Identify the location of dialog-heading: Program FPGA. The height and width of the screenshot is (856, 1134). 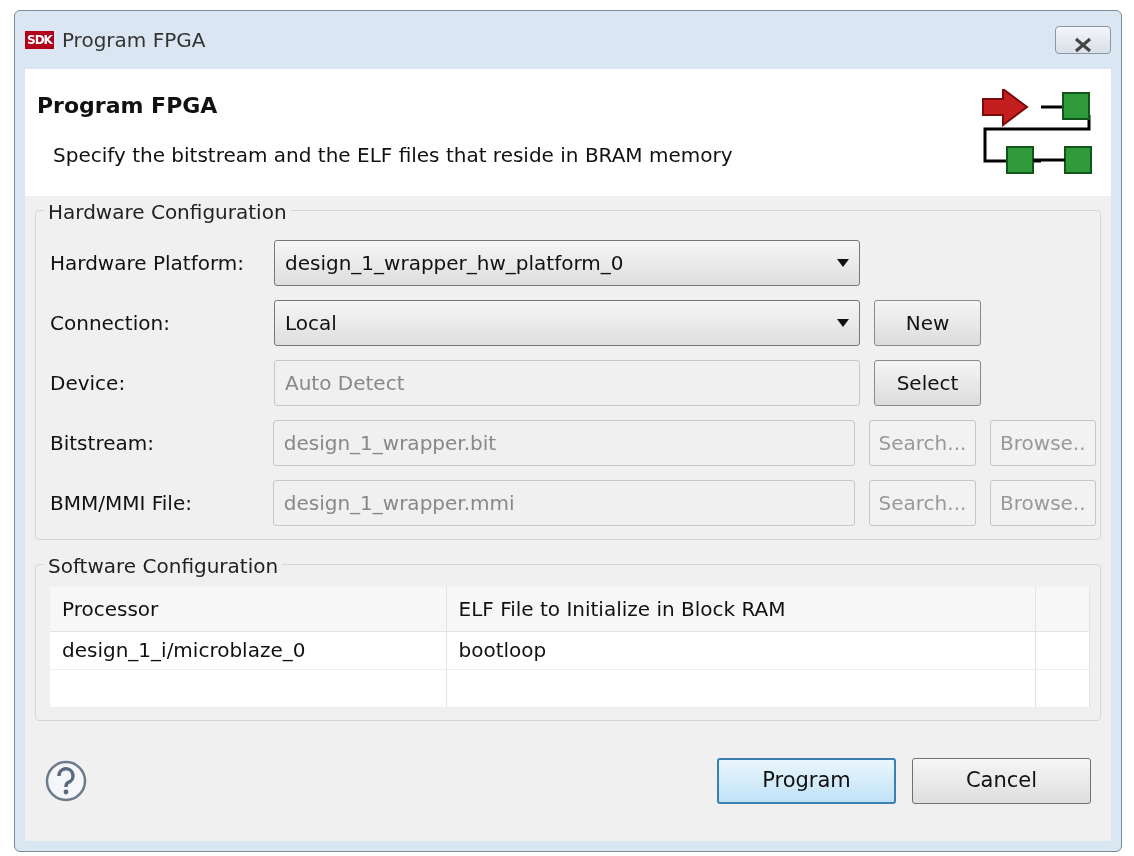
(128, 106).